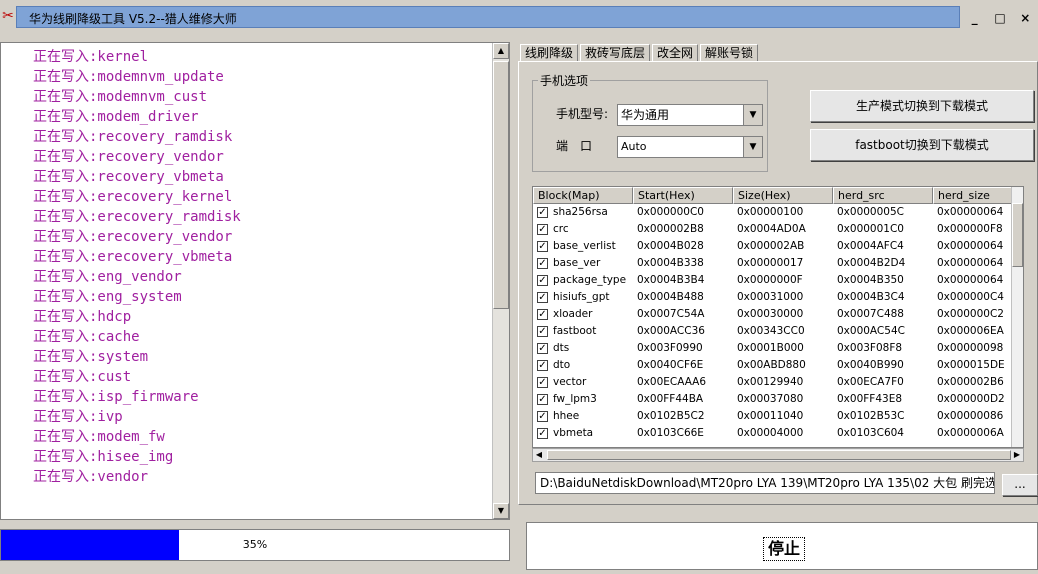 This screenshot has height=574, width=1038. I want to click on tab-change-region: 改全网, so click(675, 53).